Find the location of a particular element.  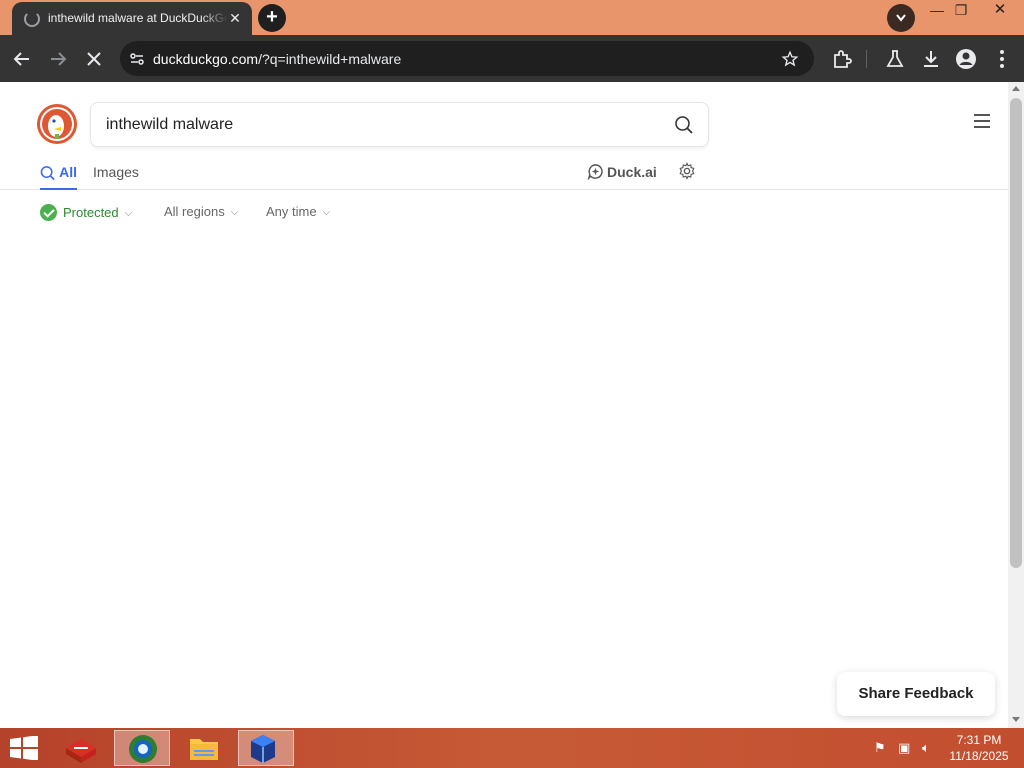

page-scrollbar is located at coordinates (1016, 405).